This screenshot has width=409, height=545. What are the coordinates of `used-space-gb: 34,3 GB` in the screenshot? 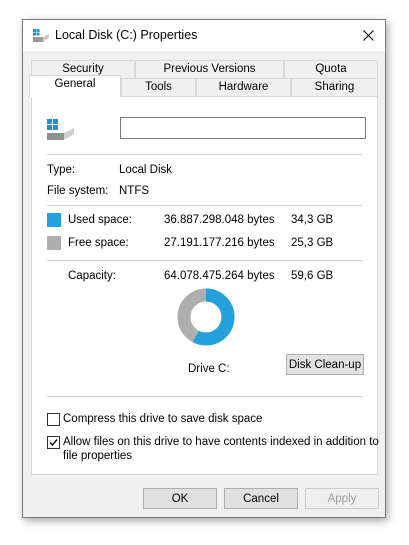 It's located at (312, 220).